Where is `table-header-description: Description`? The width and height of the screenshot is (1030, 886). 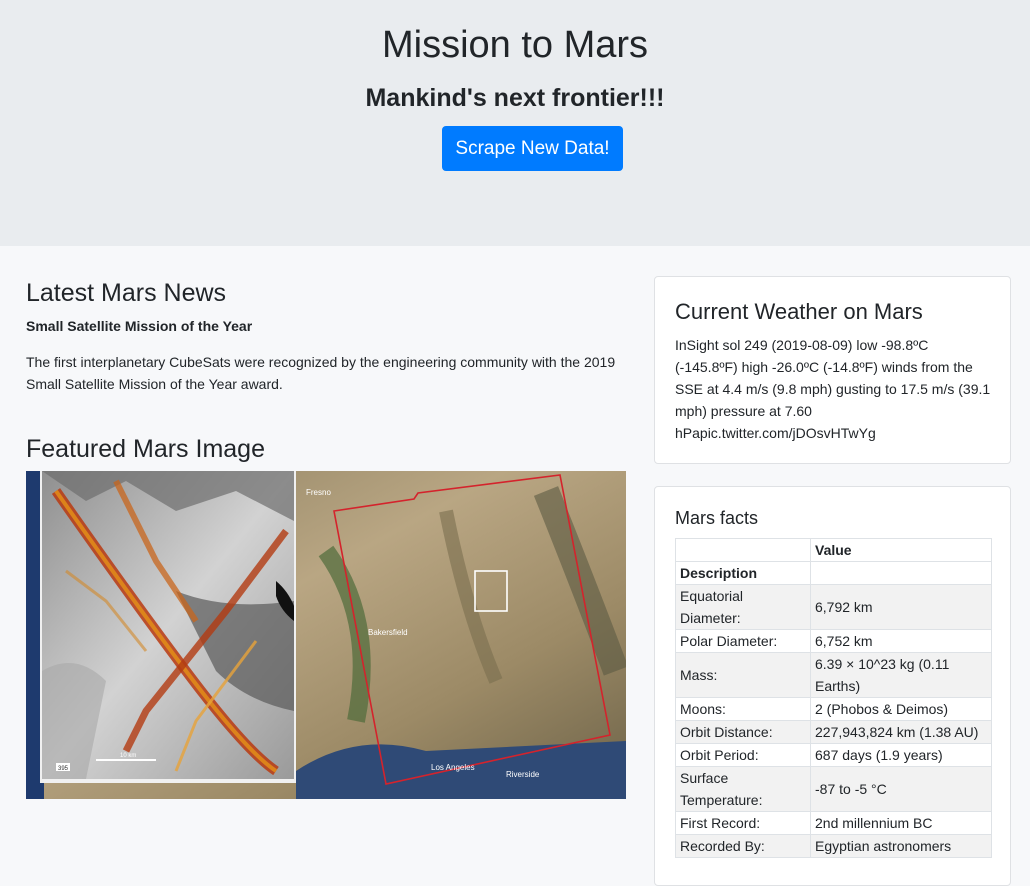
table-header-description: Description is located at coordinates (743, 573).